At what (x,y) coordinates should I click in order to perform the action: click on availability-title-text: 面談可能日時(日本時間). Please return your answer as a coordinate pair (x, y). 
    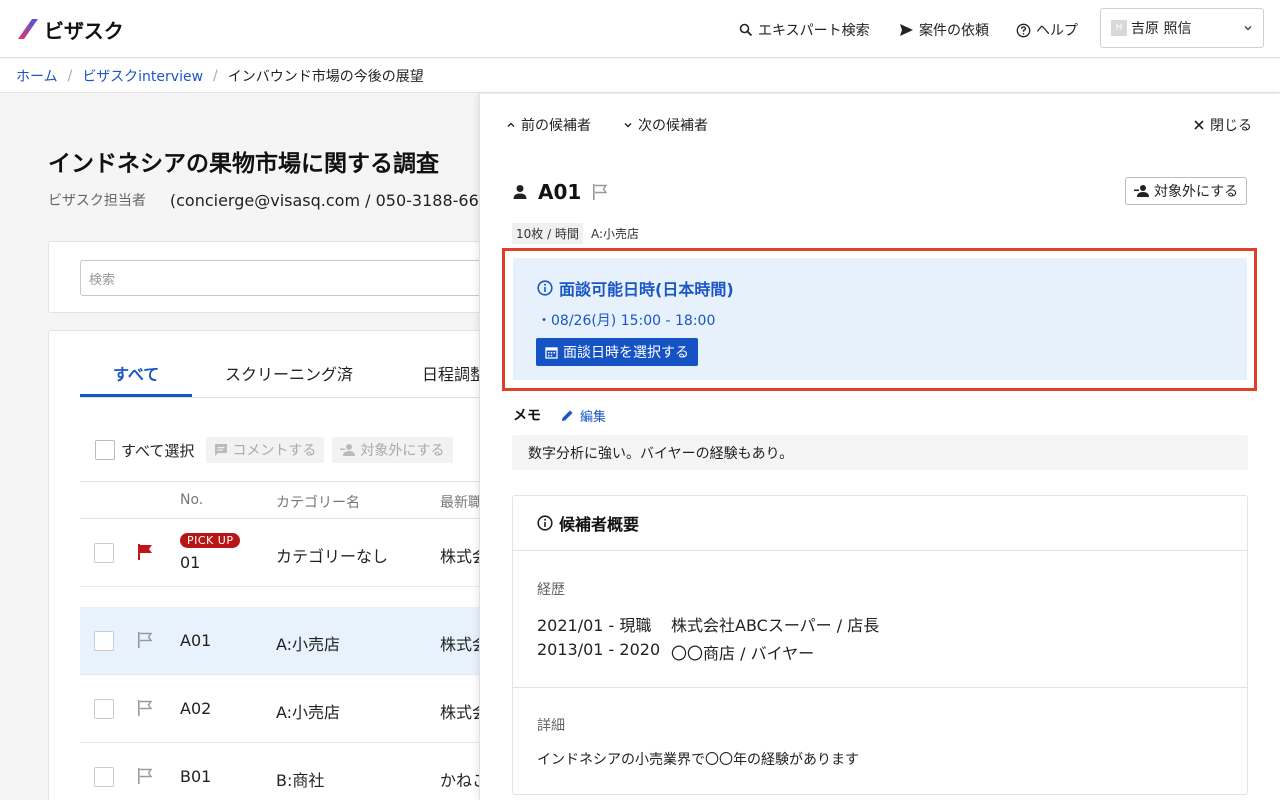
    Looking at the image, I should click on (646, 289).